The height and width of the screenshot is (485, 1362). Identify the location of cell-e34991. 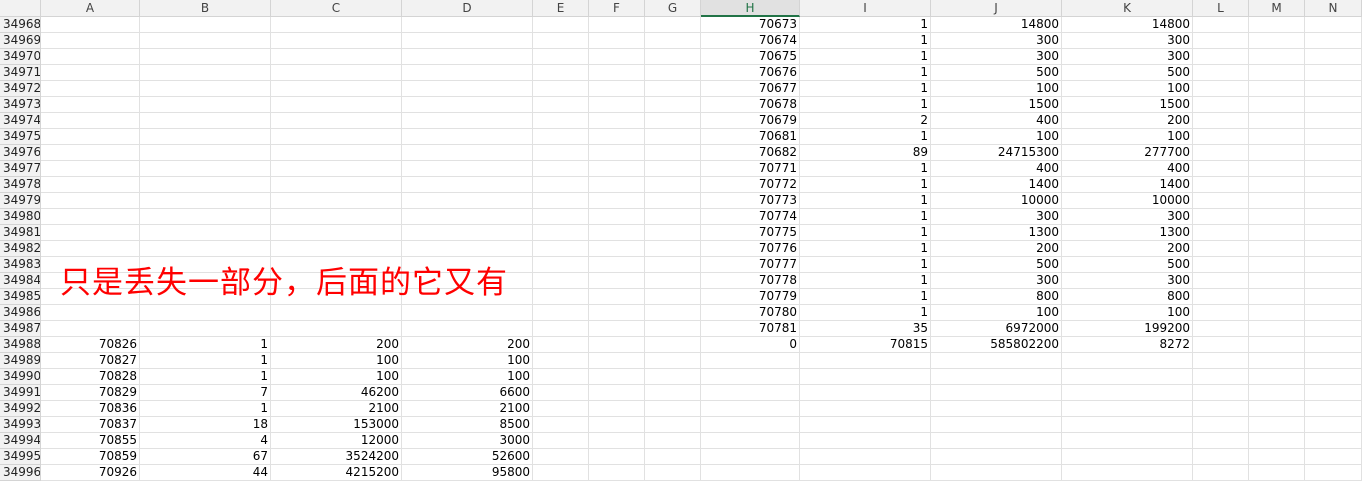
(561, 393).